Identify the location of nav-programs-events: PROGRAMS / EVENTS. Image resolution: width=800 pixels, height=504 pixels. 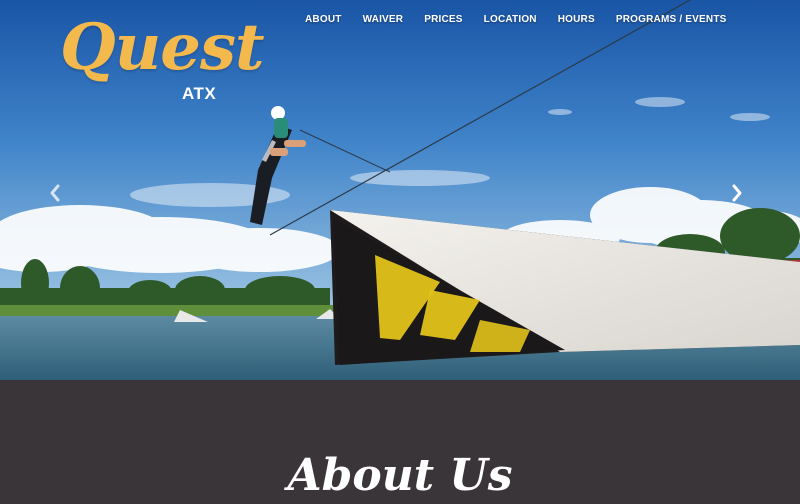
(671, 20).